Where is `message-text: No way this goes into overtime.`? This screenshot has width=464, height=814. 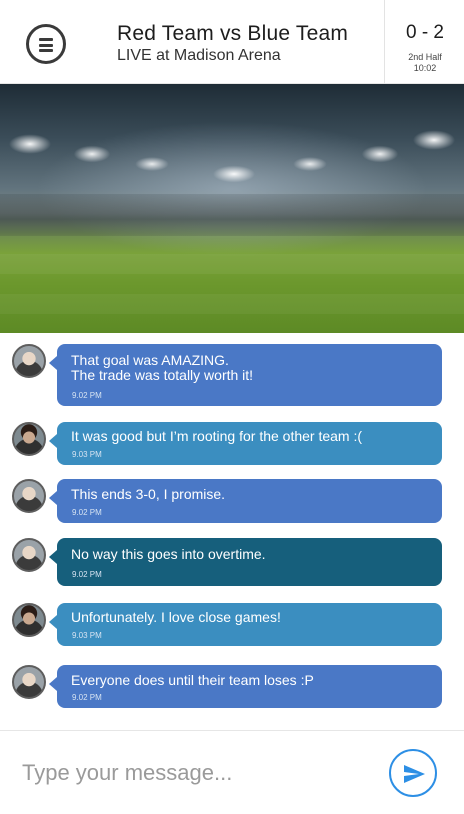
message-text: No way this goes into overtime. is located at coordinates (168, 554).